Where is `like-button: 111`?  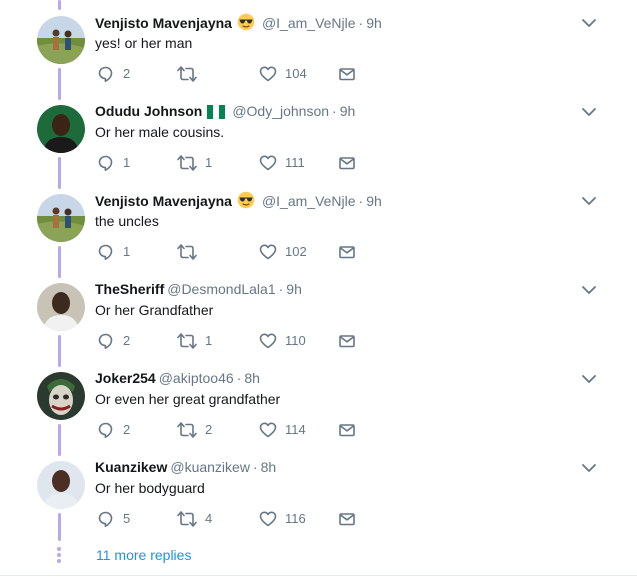 like-button: 111 is located at coordinates (282, 163).